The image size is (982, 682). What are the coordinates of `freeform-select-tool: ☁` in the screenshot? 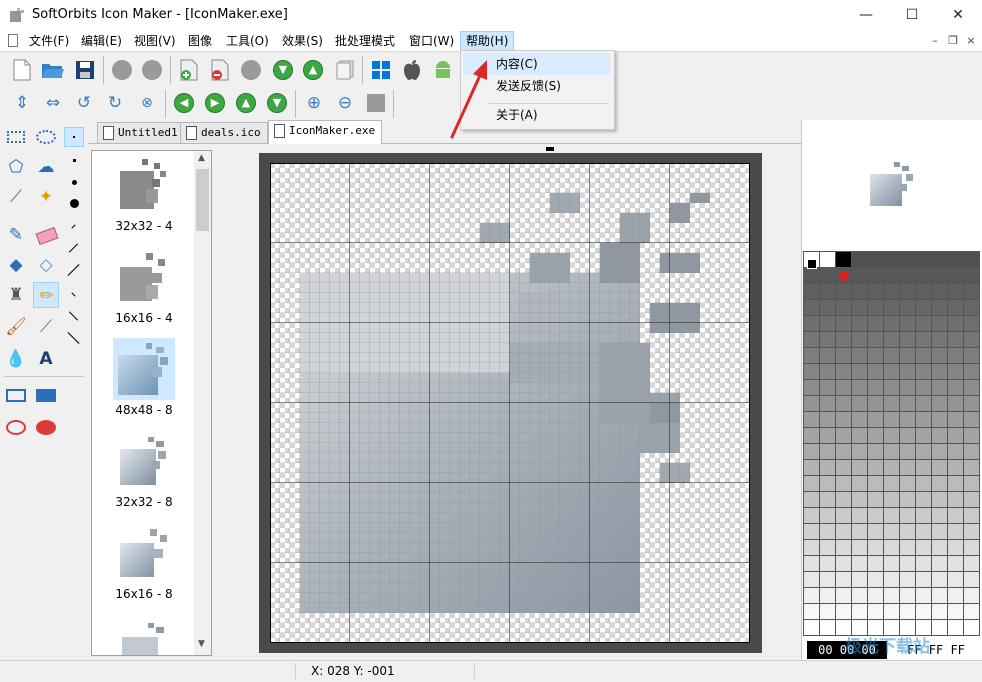 It's located at (46, 167).